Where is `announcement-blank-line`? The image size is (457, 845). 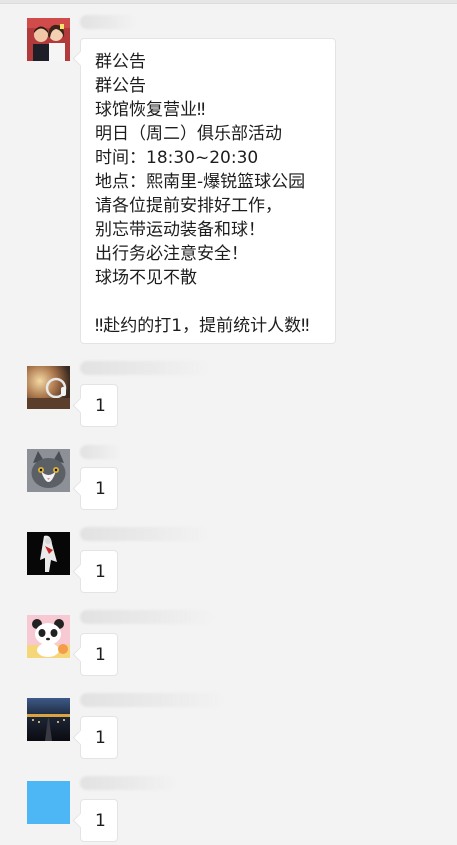
announcement-blank-line is located at coordinates (210, 302).